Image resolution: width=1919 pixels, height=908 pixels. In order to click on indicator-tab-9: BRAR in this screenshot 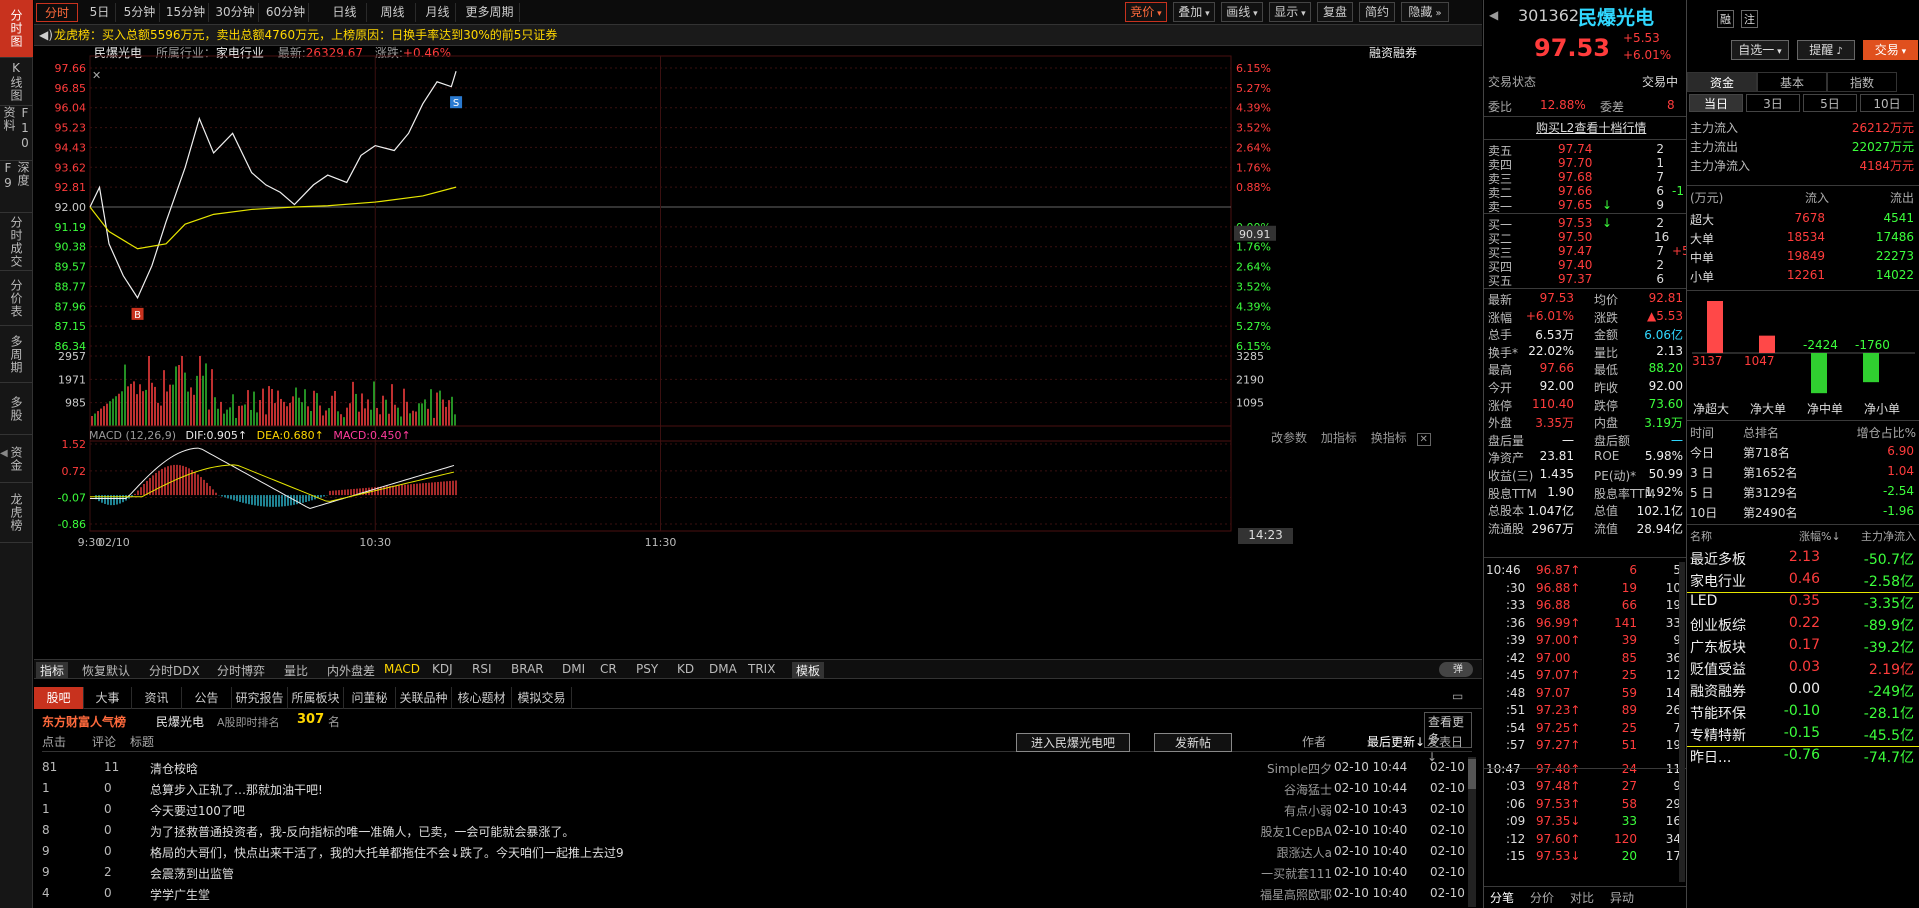, I will do `click(527, 669)`.